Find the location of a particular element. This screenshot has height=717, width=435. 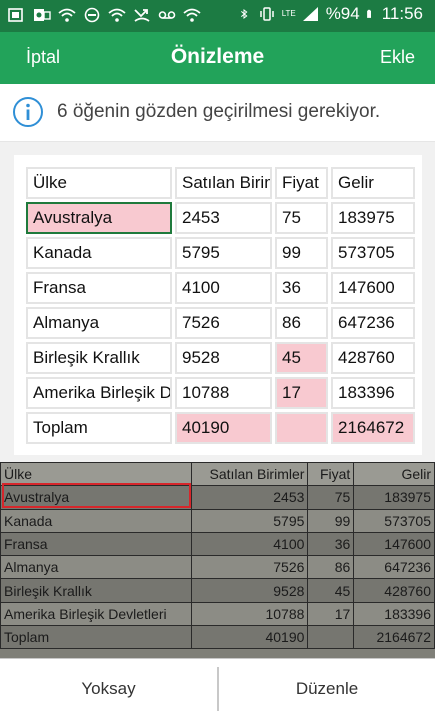

bluetooth-icon is located at coordinates (244, 14).